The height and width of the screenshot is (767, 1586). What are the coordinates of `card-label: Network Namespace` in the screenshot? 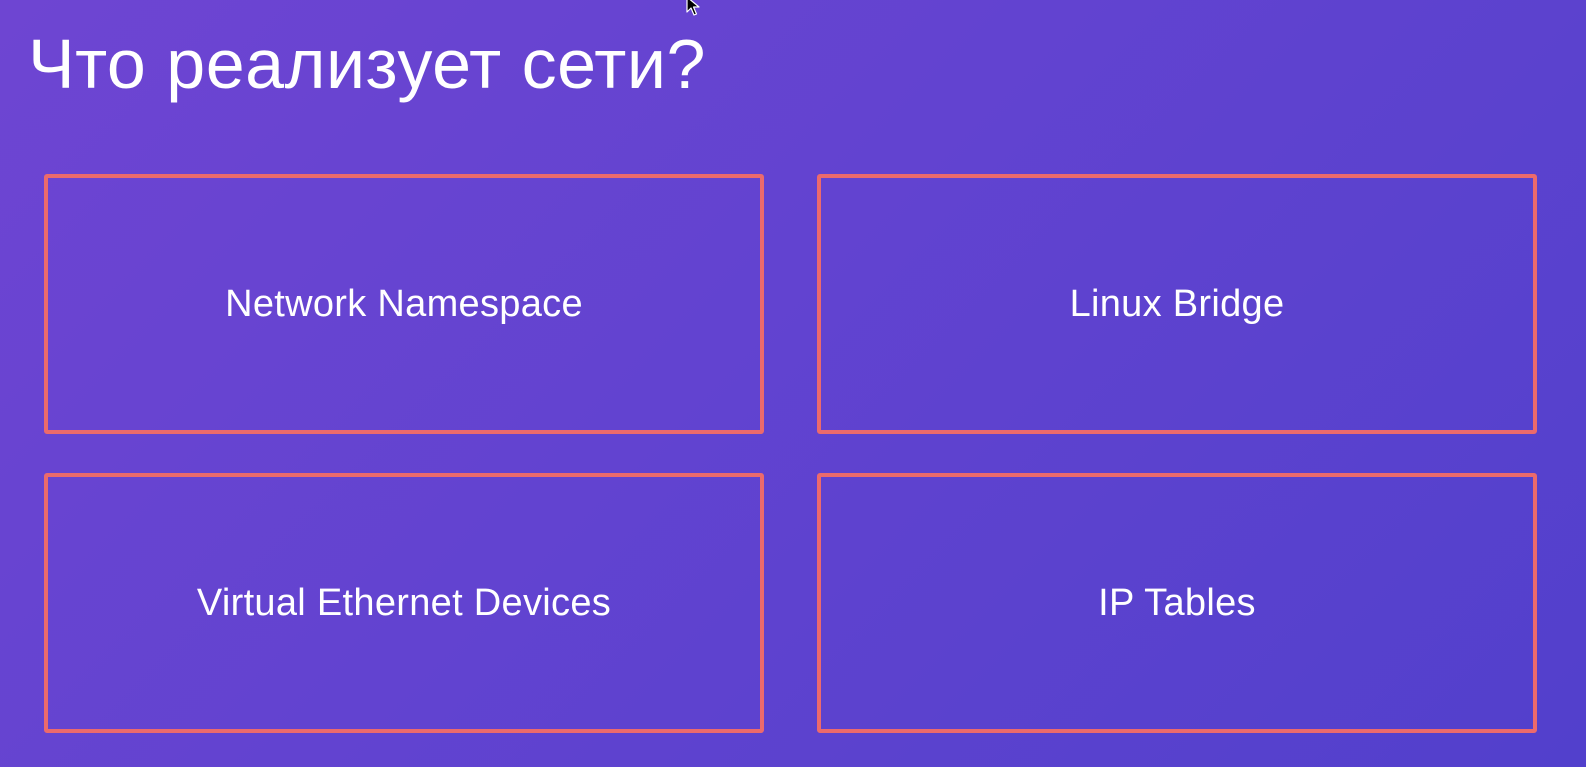 It's located at (404, 303).